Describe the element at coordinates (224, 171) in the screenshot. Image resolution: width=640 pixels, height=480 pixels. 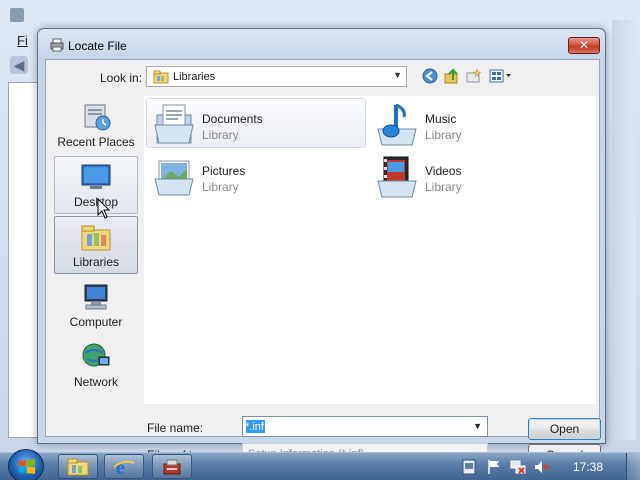
I see `file-name: Pictures` at that location.